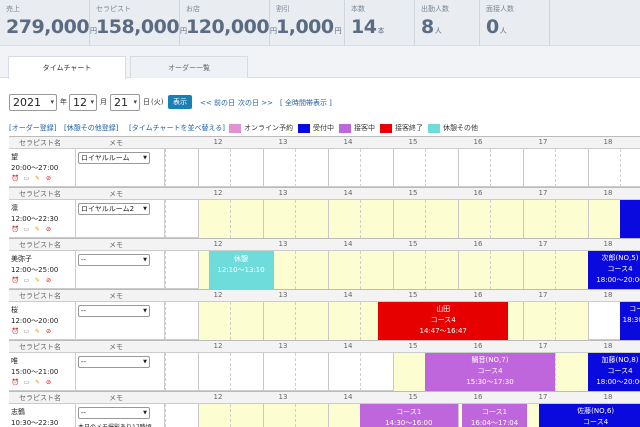 The height and width of the screenshot is (427, 640). Describe the element at coordinates (157, 102) in the screenshot. I see `weekday-label: (火)` at that location.